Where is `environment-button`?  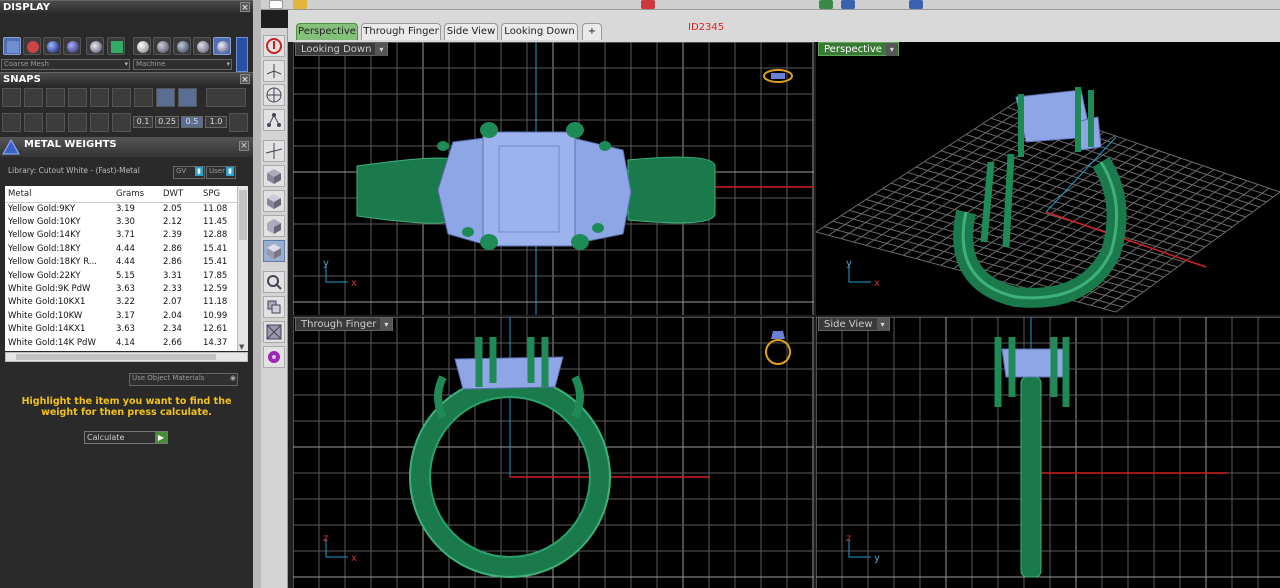 environment-button is located at coordinates (95, 46).